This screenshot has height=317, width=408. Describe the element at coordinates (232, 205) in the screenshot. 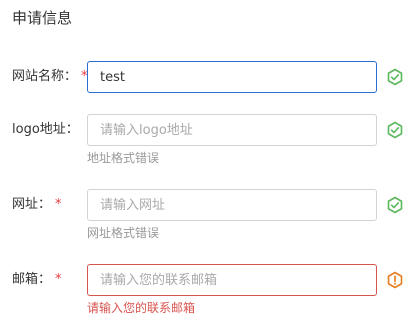

I see `website-url-input` at that location.